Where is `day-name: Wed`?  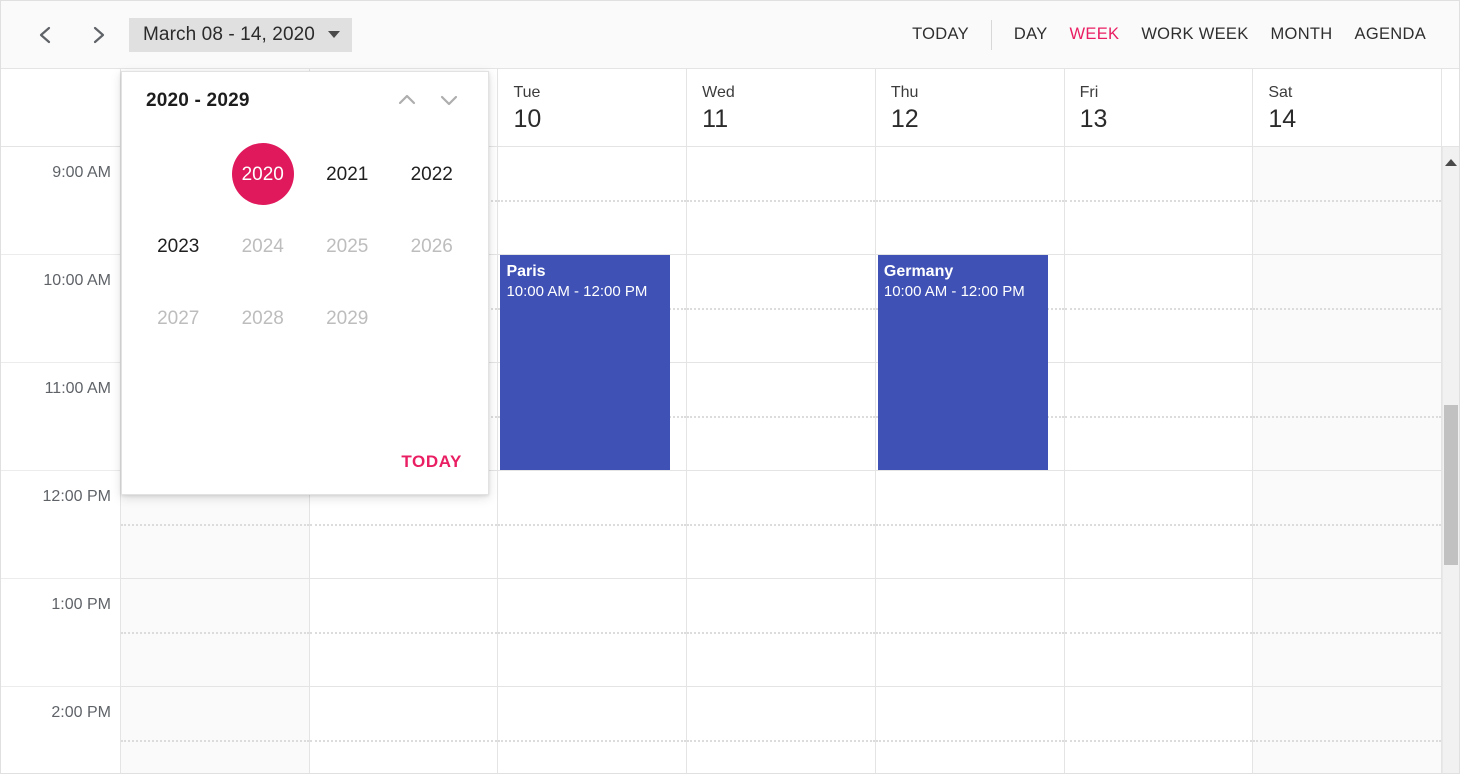 day-name: Wed is located at coordinates (718, 92).